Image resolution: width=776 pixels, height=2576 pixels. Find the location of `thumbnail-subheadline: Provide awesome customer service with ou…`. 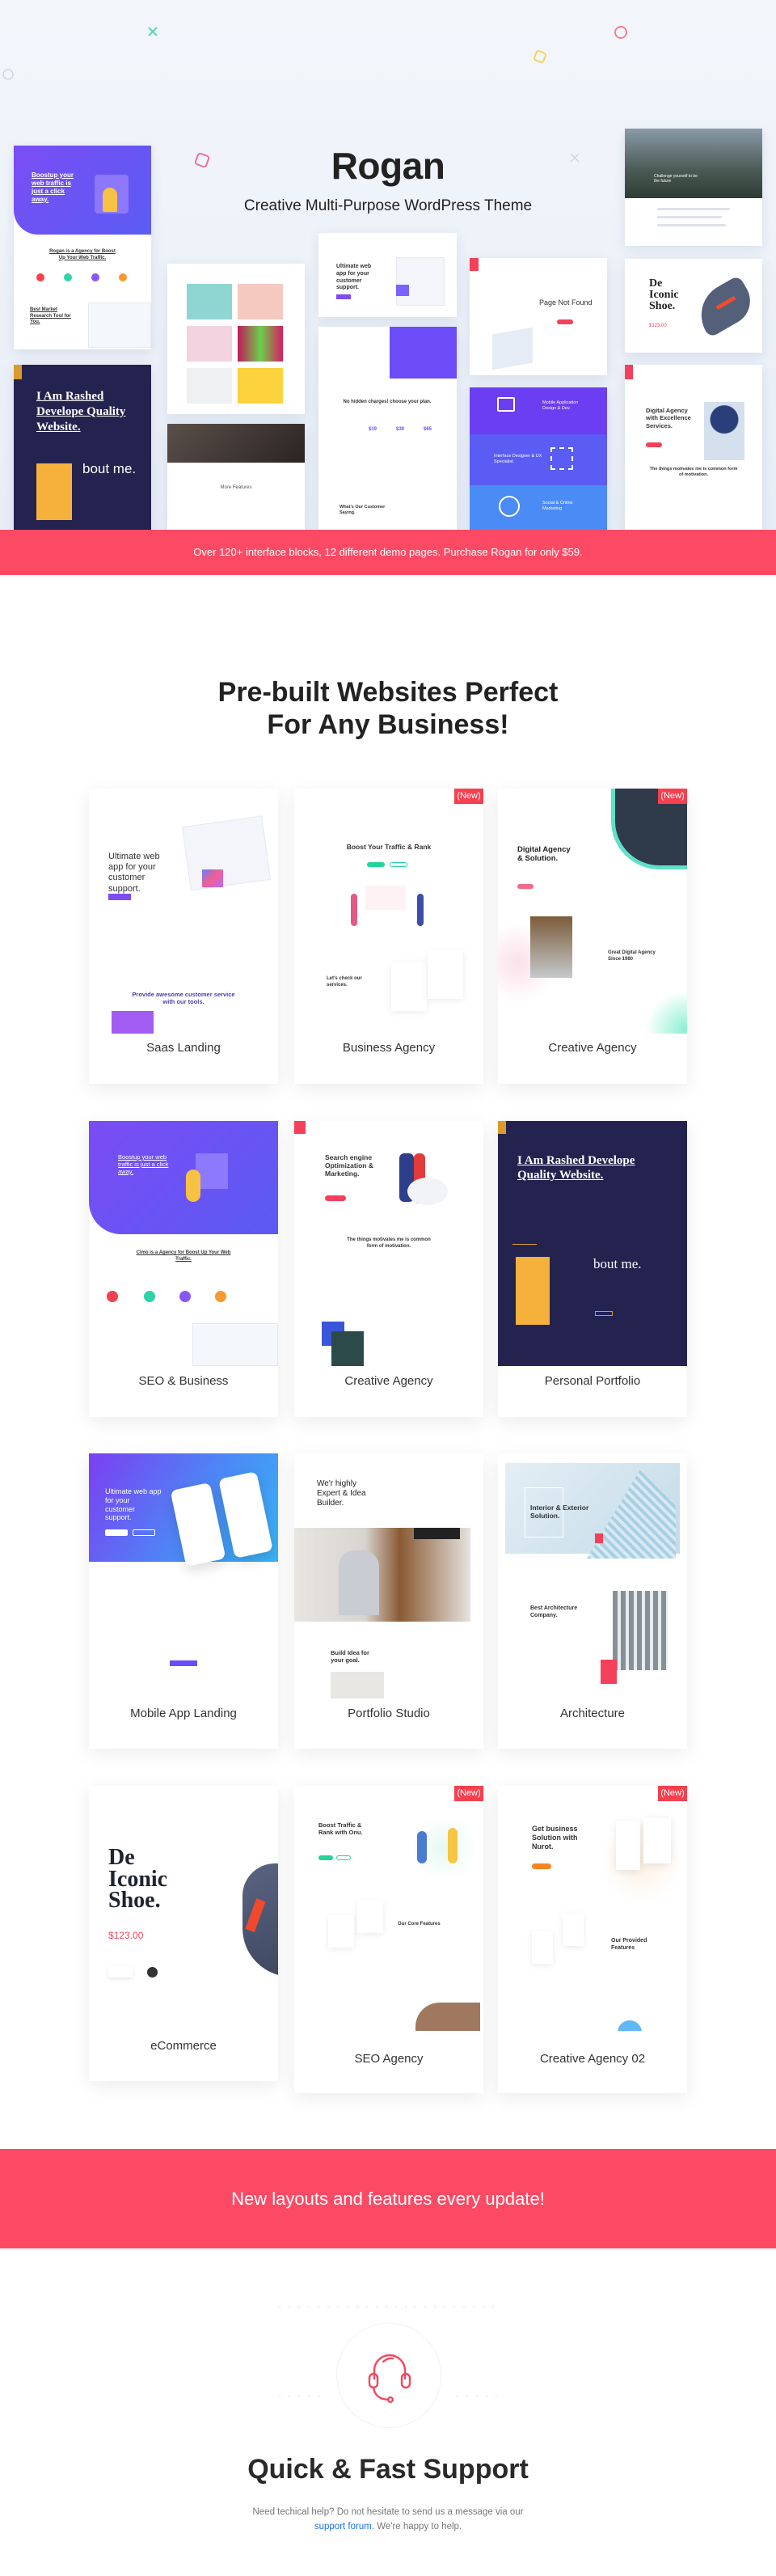

thumbnail-subheadline: Provide awesome customer service with ou… is located at coordinates (183, 998).